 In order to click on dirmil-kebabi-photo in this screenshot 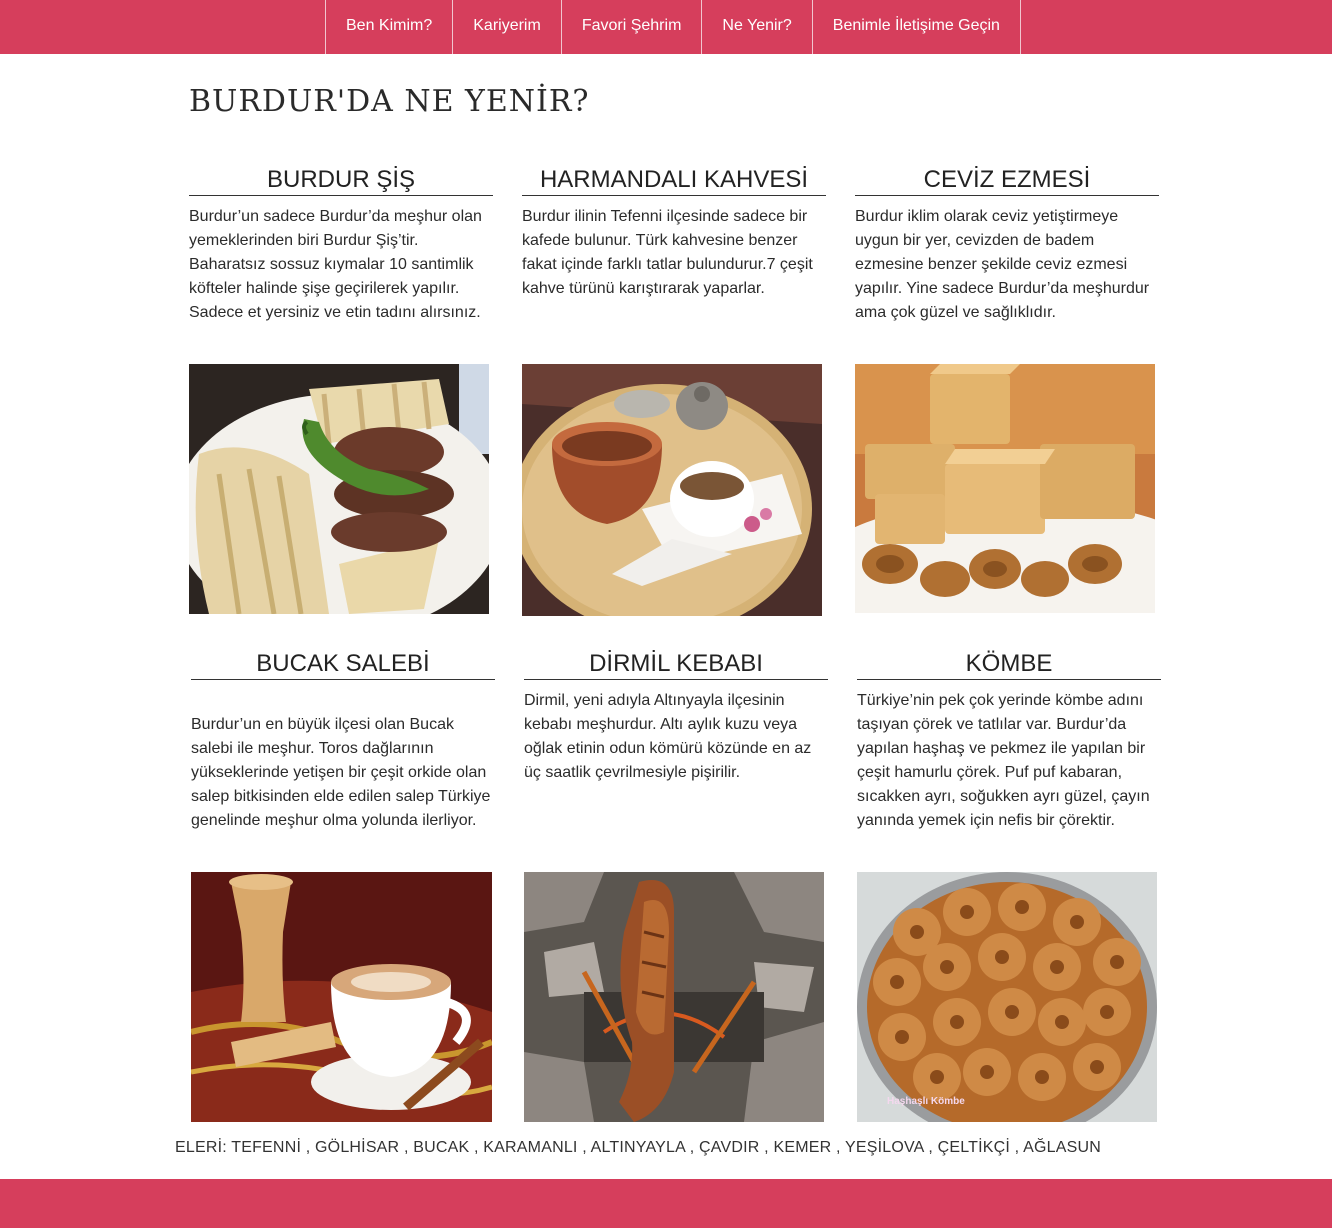, I will do `click(674, 997)`.